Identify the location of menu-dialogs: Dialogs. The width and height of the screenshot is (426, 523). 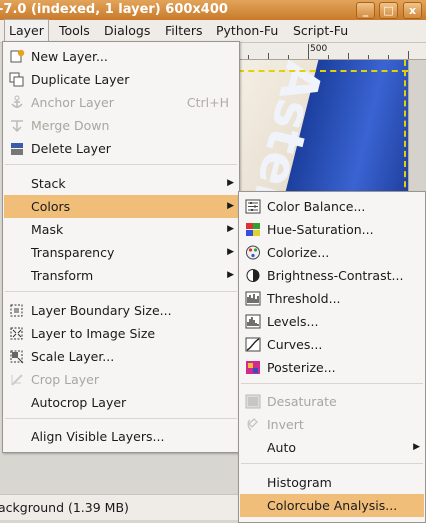
(127, 31).